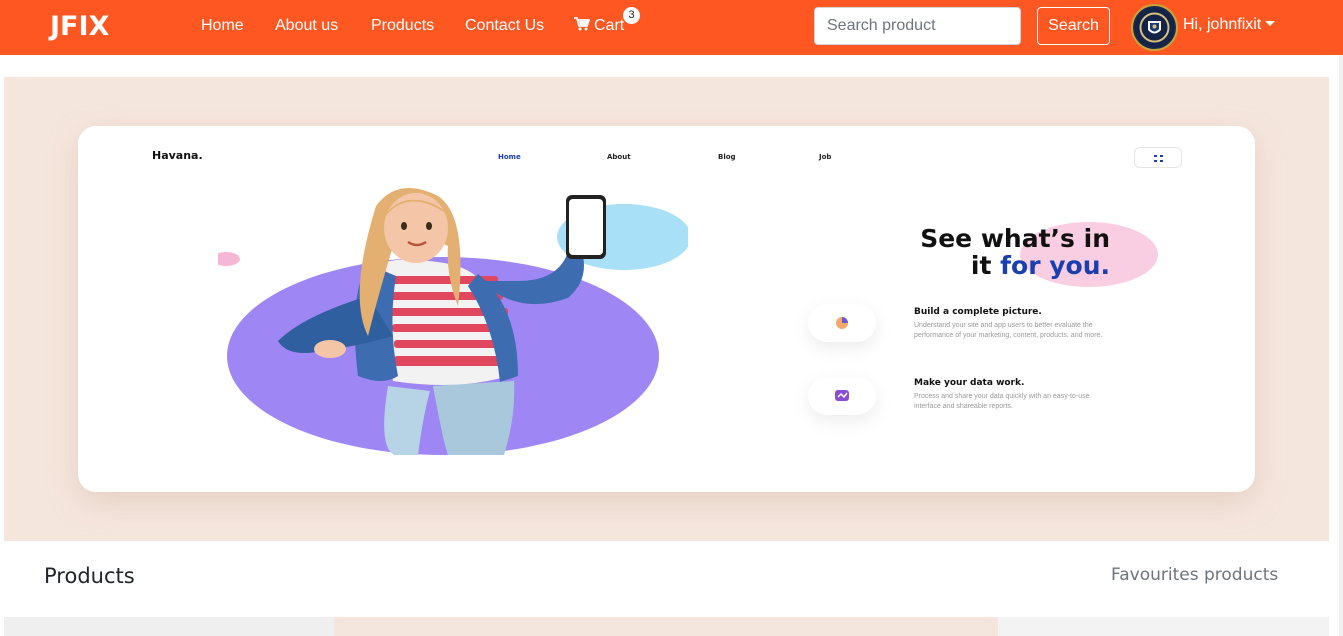 This screenshot has height=636, width=1343. What do you see at coordinates (504, 26) in the screenshot?
I see `nav-link-contact: Contact Us` at bounding box center [504, 26].